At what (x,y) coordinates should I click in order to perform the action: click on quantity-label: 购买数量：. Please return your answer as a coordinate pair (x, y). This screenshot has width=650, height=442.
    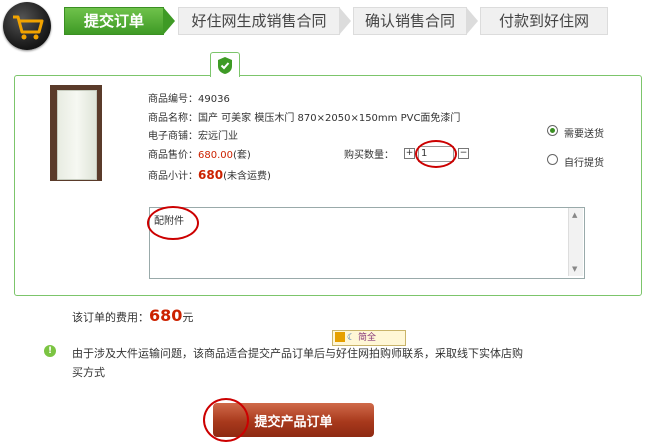
    Looking at the image, I should click on (369, 155).